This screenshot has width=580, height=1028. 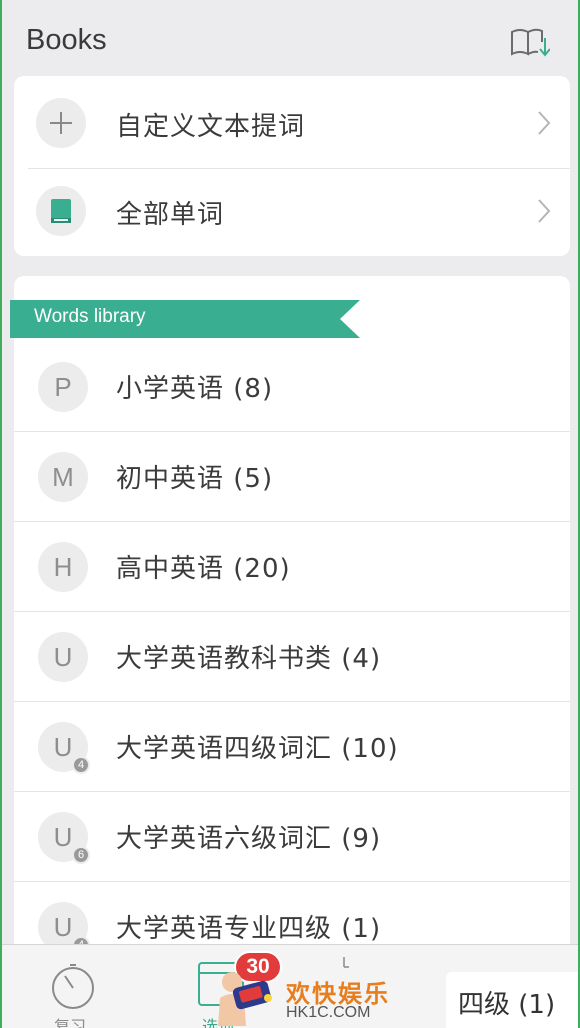 What do you see at coordinates (66, 40) in the screenshot?
I see `page-title: Books` at bounding box center [66, 40].